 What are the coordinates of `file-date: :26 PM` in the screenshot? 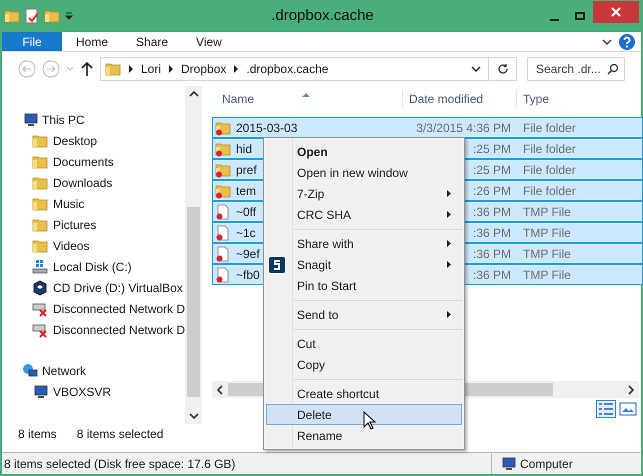 It's located at (491, 191).